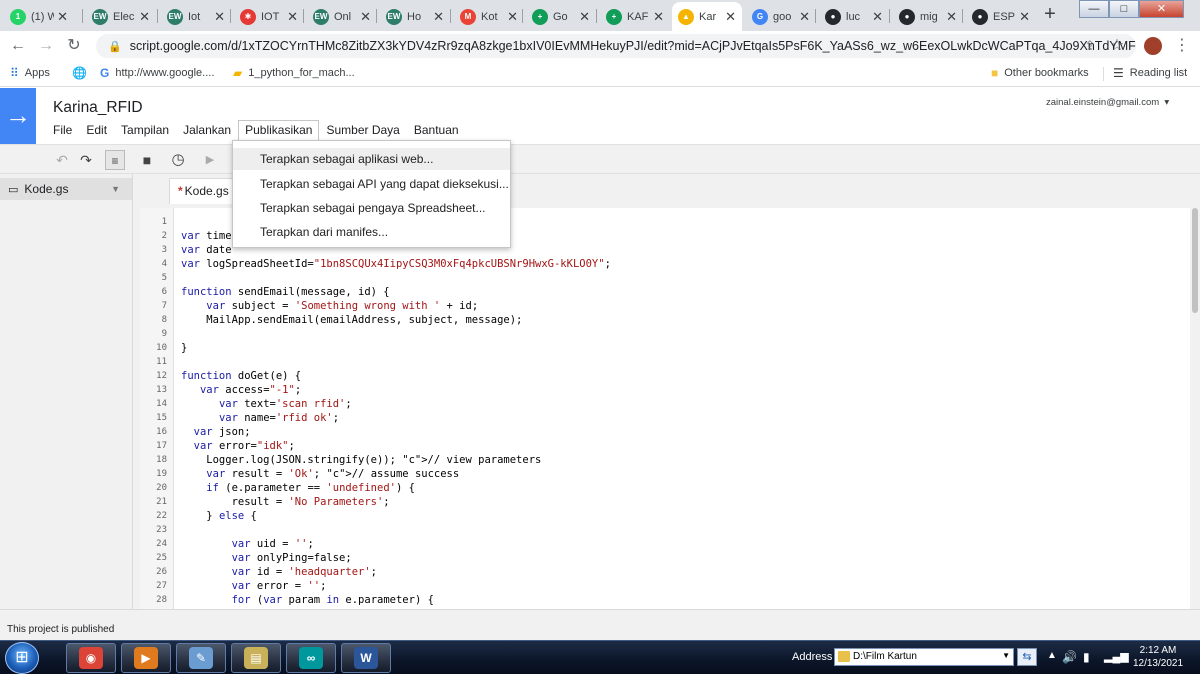 The width and height of the screenshot is (1200, 674). I want to click on undo-icon: ↶, so click(62, 160).